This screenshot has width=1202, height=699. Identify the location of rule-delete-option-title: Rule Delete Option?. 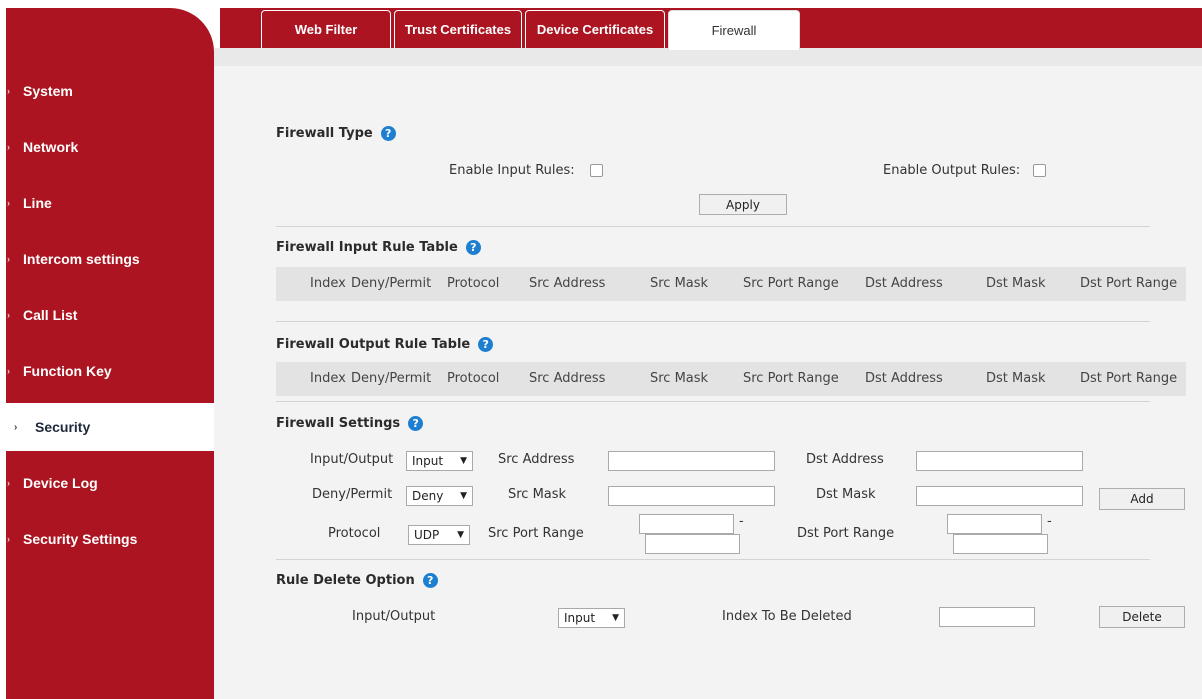
(357, 580).